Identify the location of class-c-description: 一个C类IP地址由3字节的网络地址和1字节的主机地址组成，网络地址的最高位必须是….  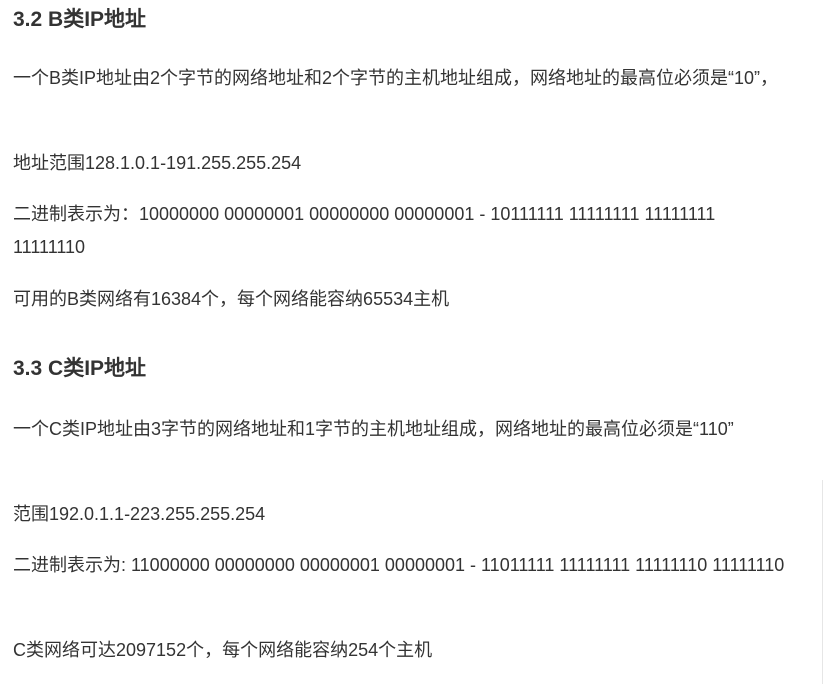
(373, 429).